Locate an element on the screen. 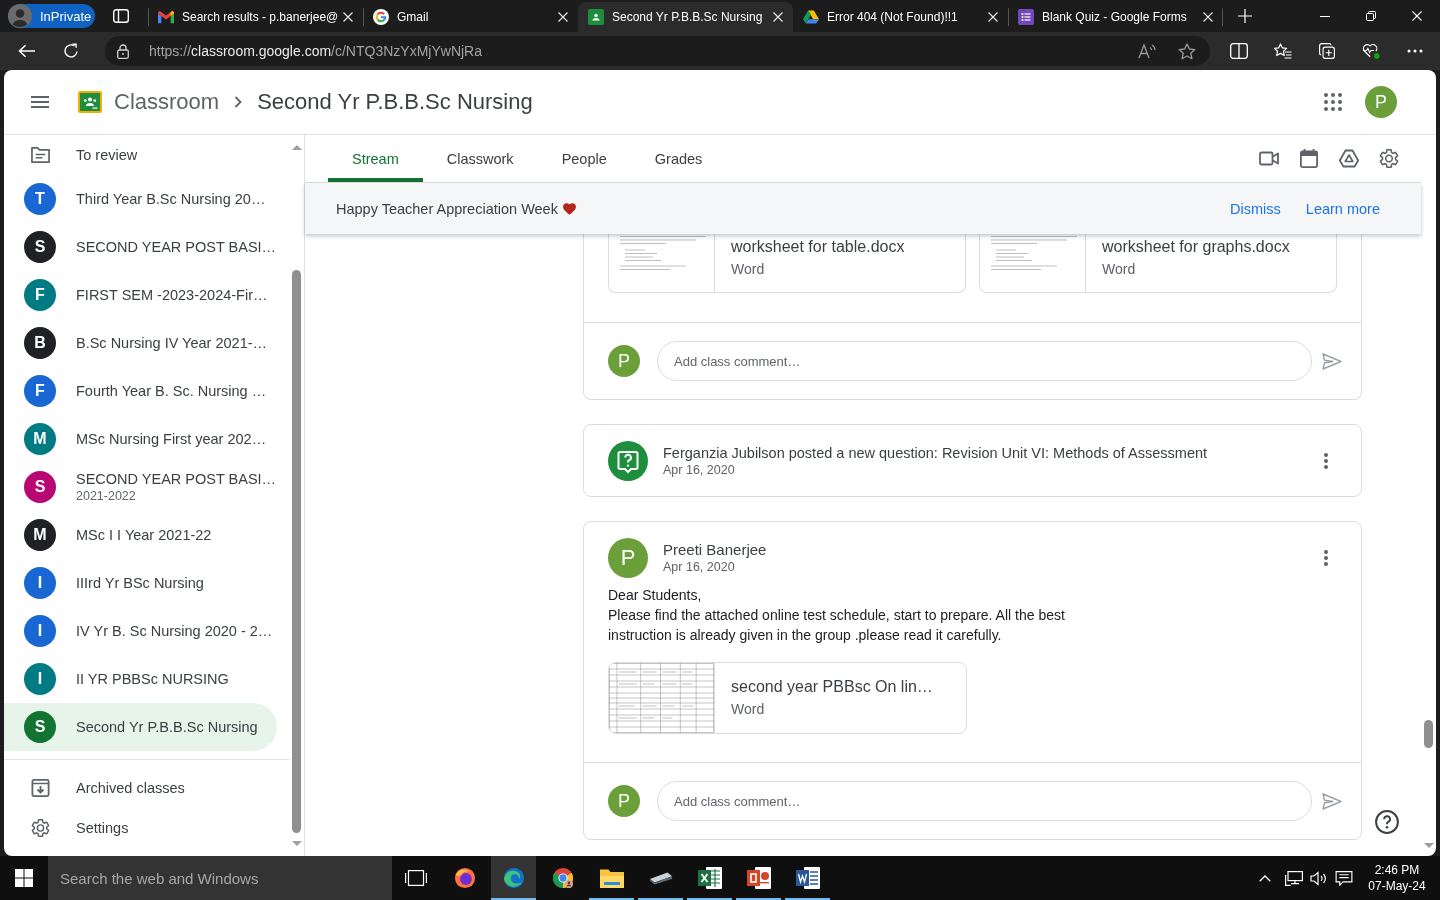 The image size is (1440, 900). document-icon is located at coordinates (807, 878).